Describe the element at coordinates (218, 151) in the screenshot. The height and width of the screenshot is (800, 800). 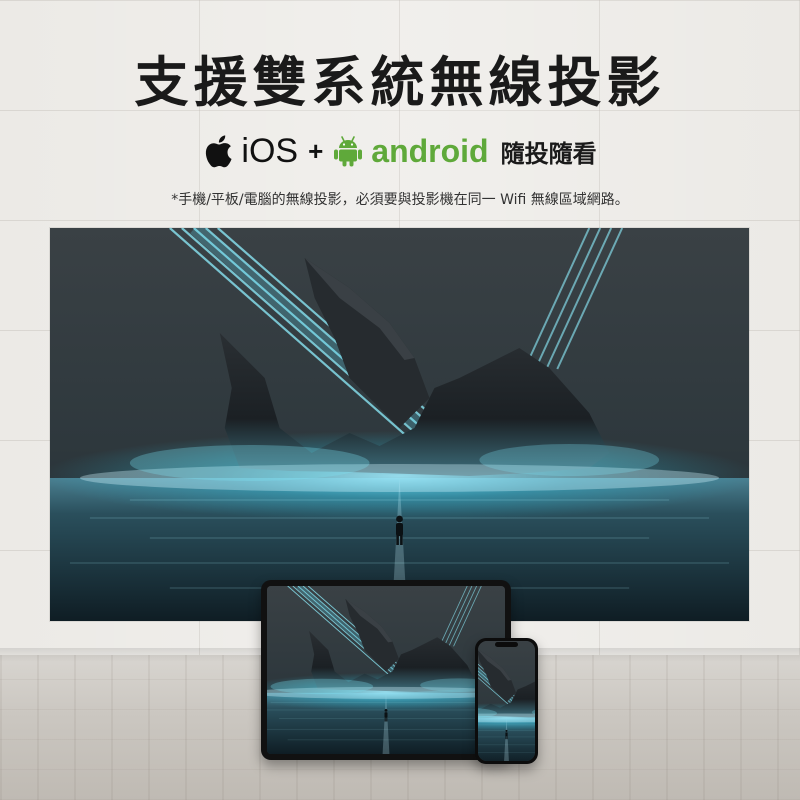
I see `apple-logo-icon` at that location.